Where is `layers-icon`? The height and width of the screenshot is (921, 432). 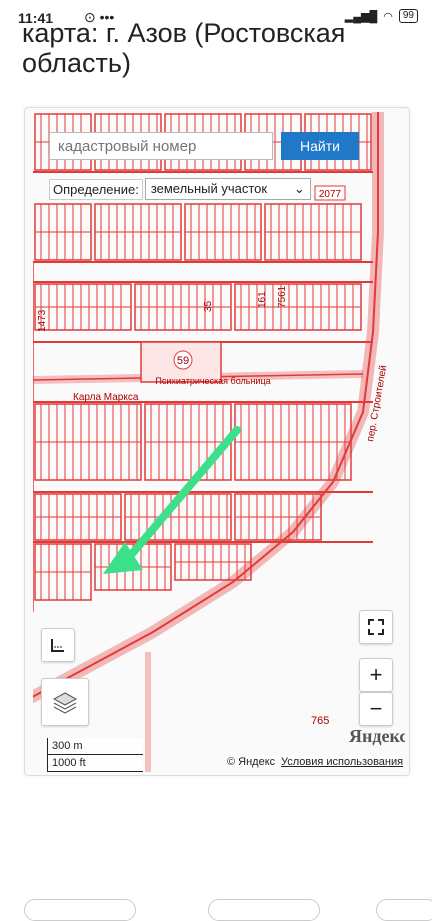
layers-icon is located at coordinates (65, 703).